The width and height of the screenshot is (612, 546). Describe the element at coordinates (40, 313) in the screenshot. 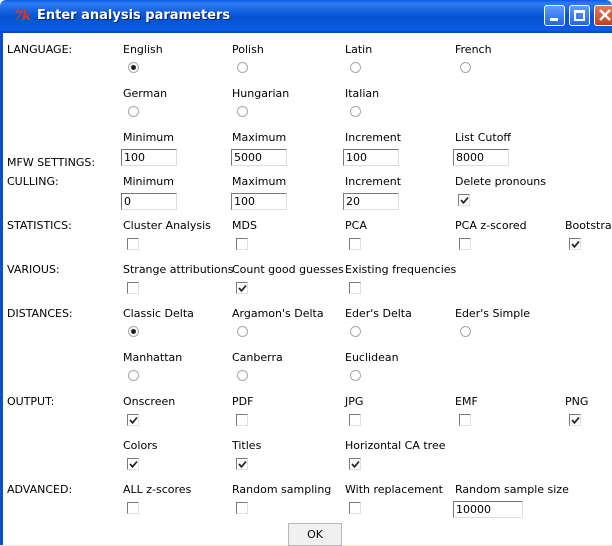

I see `section-distances: DISTANCES:` at that location.